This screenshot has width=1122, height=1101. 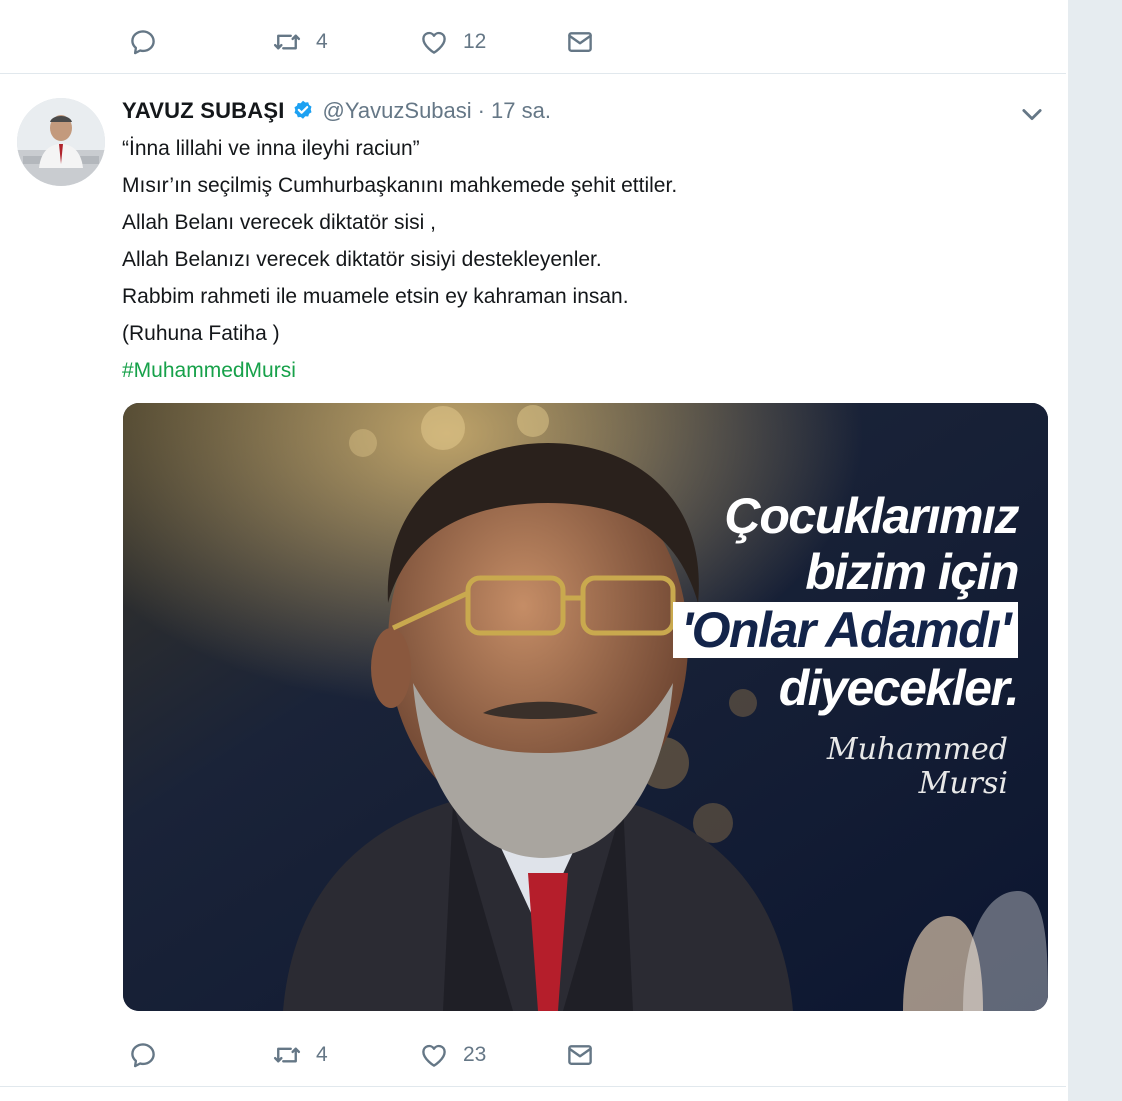 I want to click on verified-badge-icon, so click(x=303, y=109).